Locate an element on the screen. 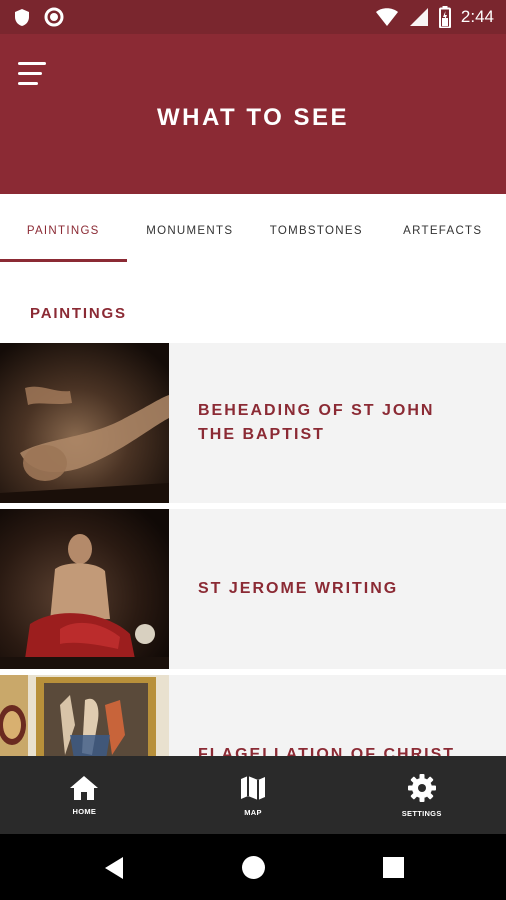 The height and width of the screenshot is (900, 506). nav-settings-label: SETTINGS is located at coordinates (421, 813).